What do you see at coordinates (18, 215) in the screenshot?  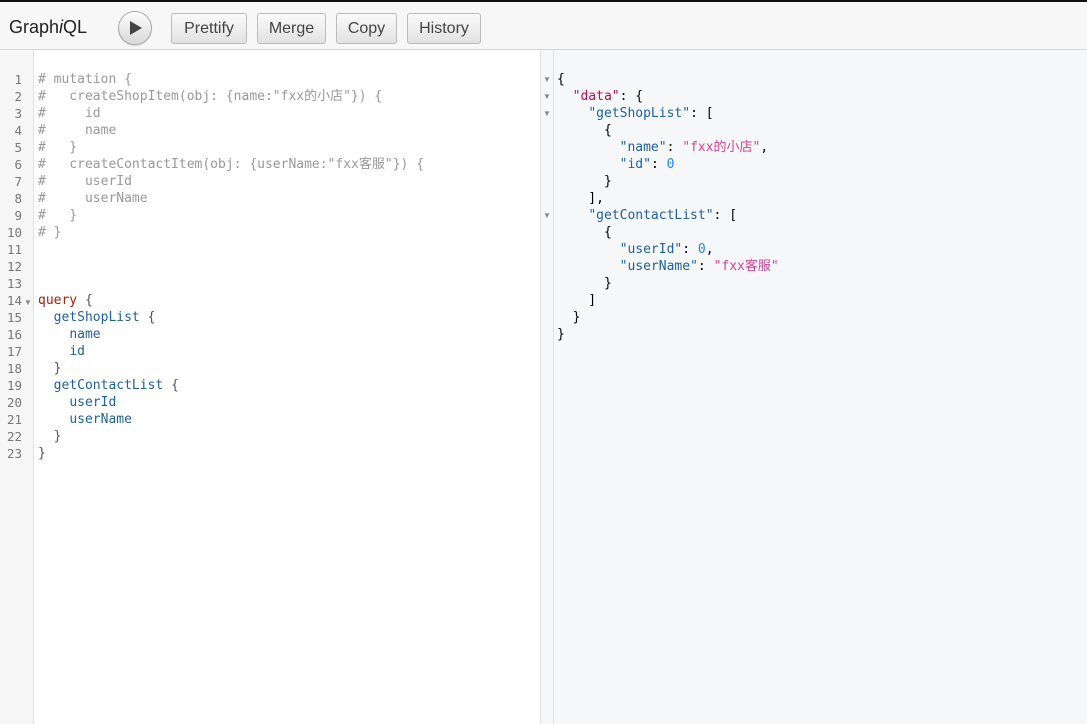 I see `line-number: 9` at bounding box center [18, 215].